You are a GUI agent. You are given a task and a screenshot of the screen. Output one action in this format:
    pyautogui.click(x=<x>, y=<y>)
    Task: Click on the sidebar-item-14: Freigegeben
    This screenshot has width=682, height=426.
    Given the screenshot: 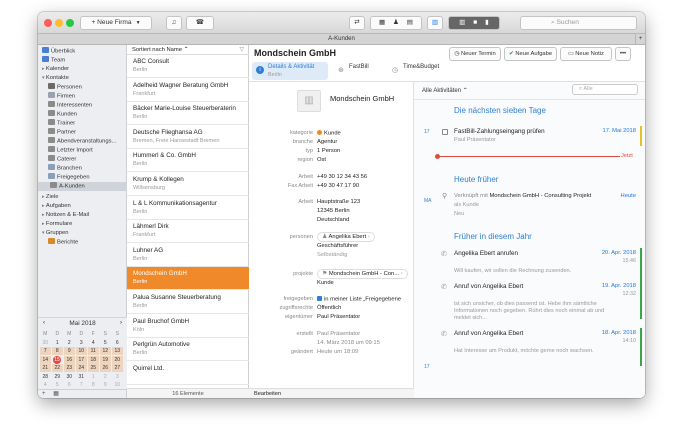 What is the action you would take?
    pyautogui.click(x=82, y=177)
    